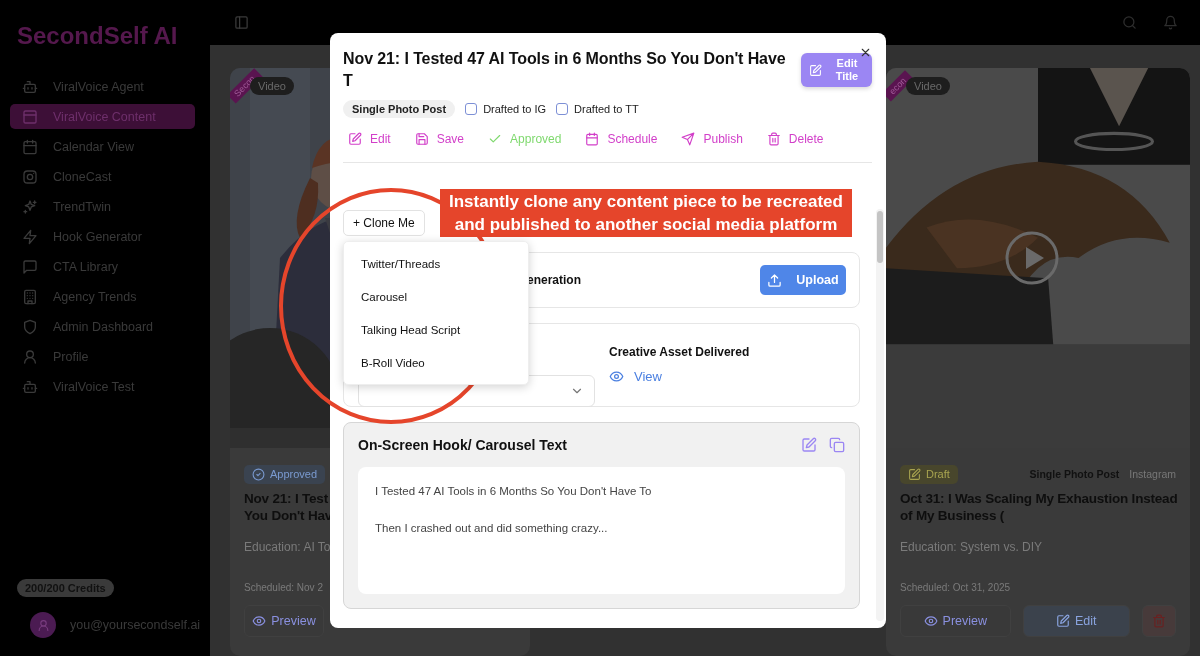  I want to click on dialog-title: Nov 21: I Tested 47 AI Tools in 6 Months So You Don't Have T, so click(565, 70).